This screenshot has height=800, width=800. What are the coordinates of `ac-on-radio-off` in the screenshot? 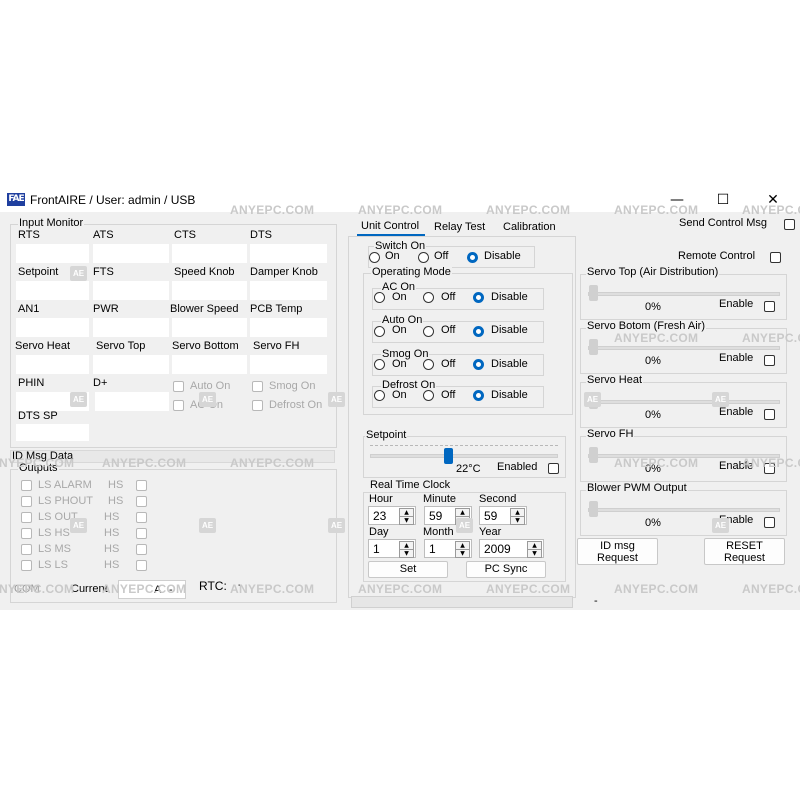 It's located at (428, 297).